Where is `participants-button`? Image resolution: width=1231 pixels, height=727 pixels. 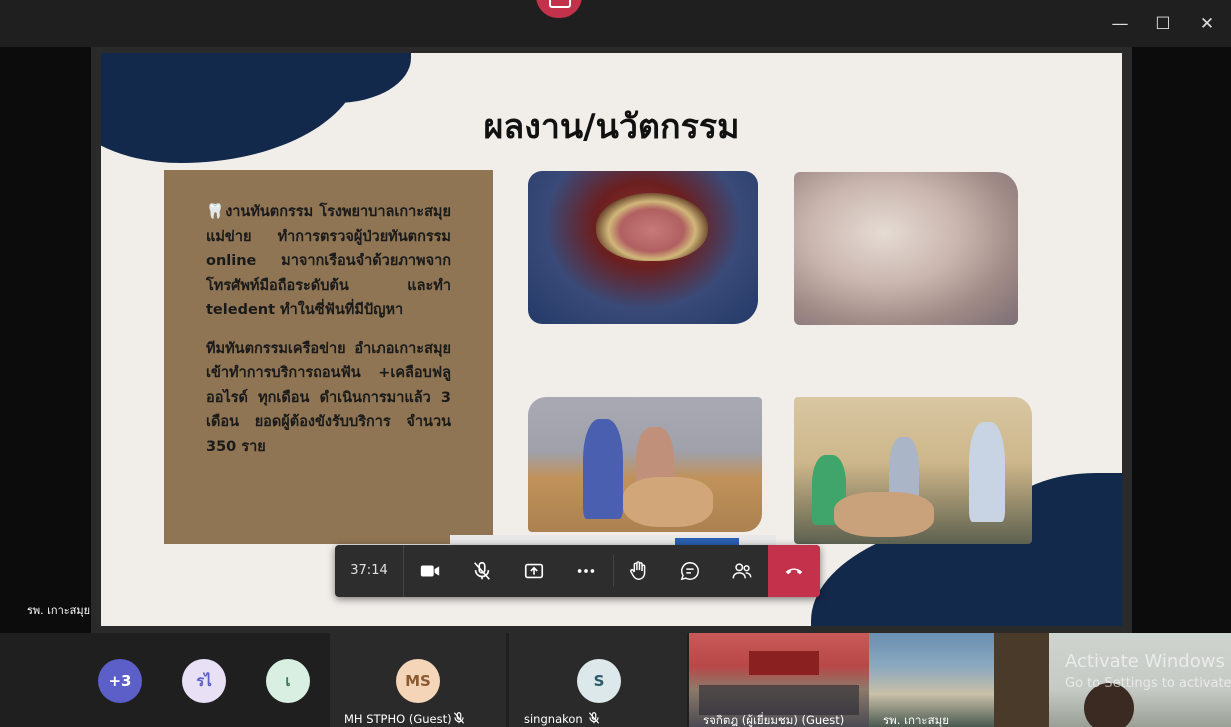
participants-button is located at coordinates (742, 571).